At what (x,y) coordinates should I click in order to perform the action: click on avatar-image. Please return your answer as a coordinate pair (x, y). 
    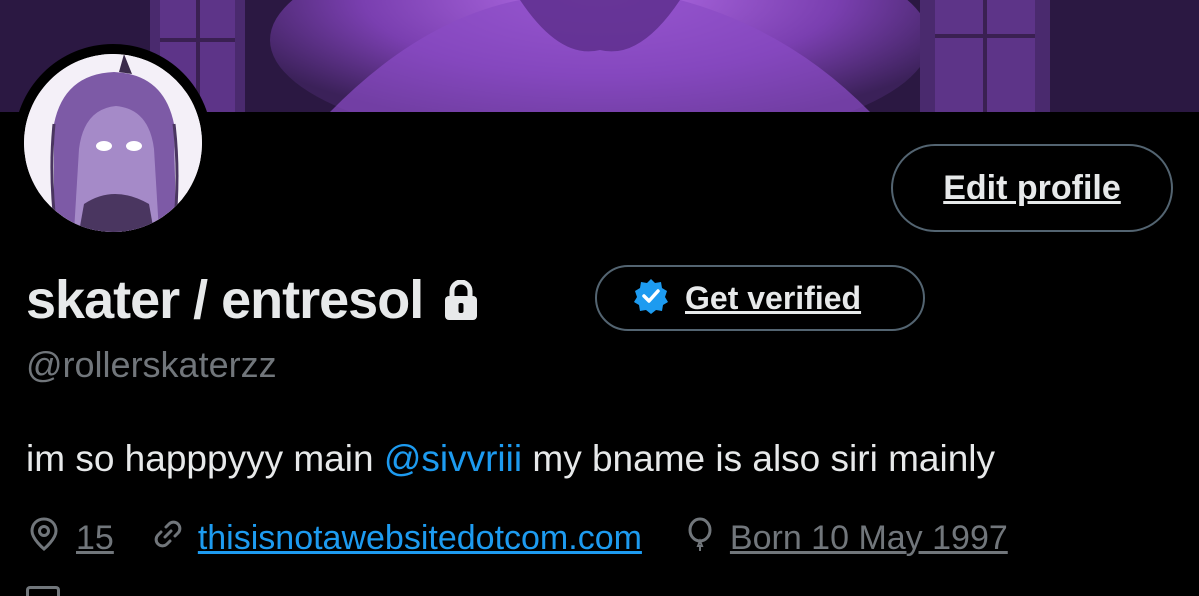
    Looking at the image, I should click on (113, 143).